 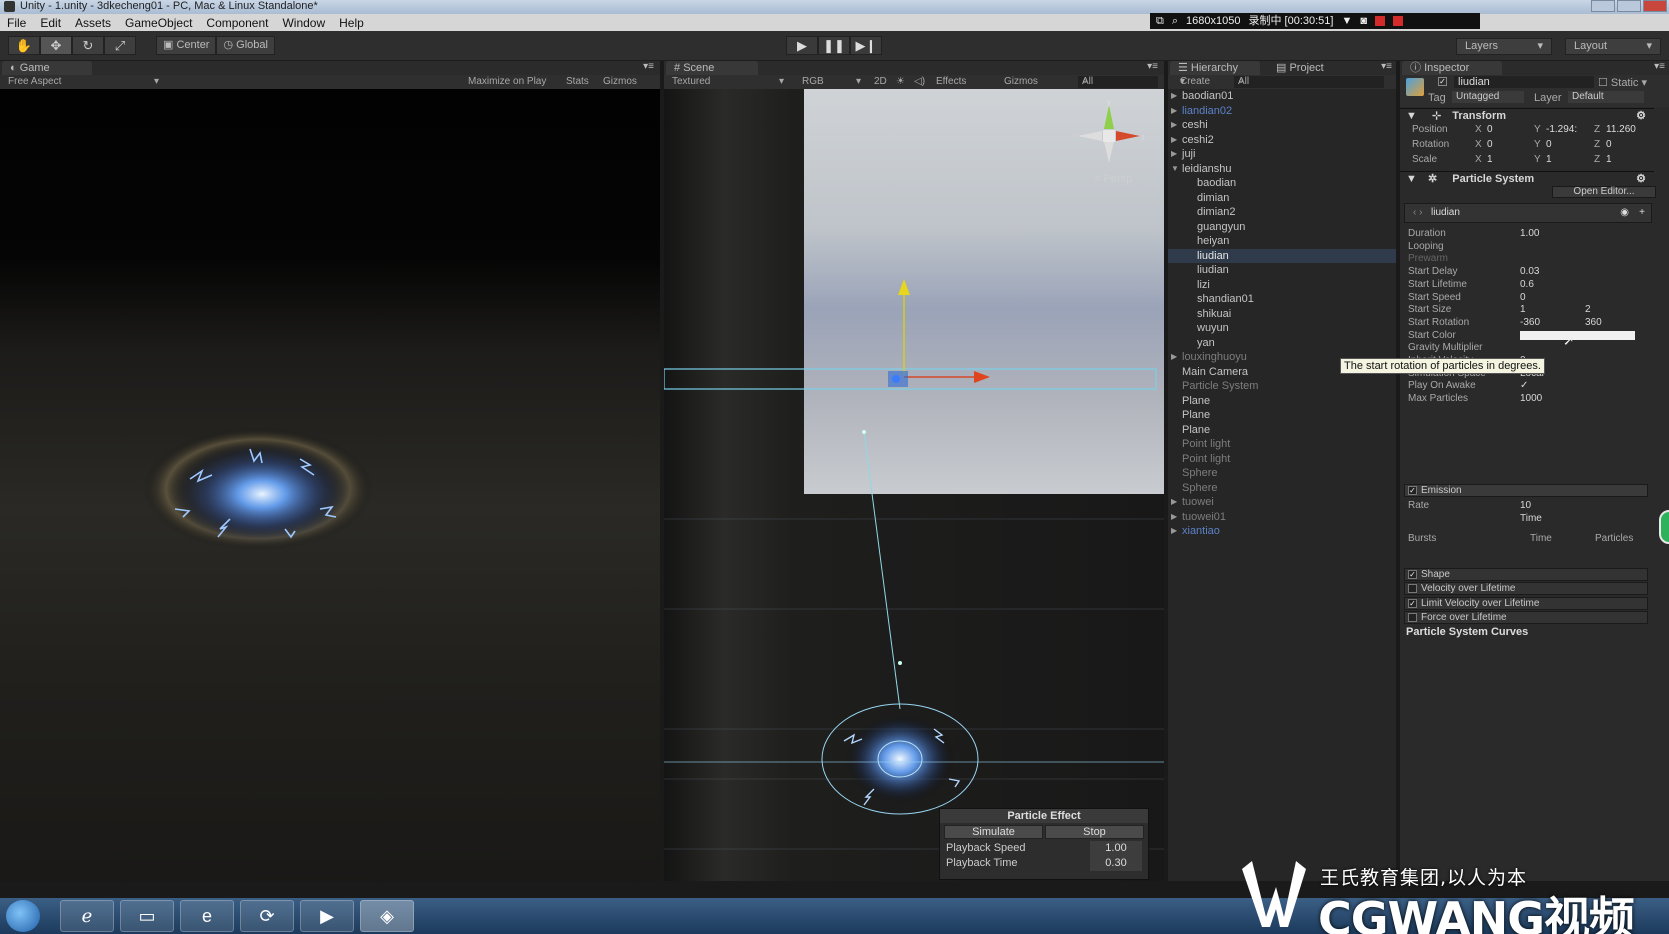 What do you see at coordinates (1282, 285) in the screenshot?
I see `hierarchy-item: lizi` at bounding box center [1282, 285].